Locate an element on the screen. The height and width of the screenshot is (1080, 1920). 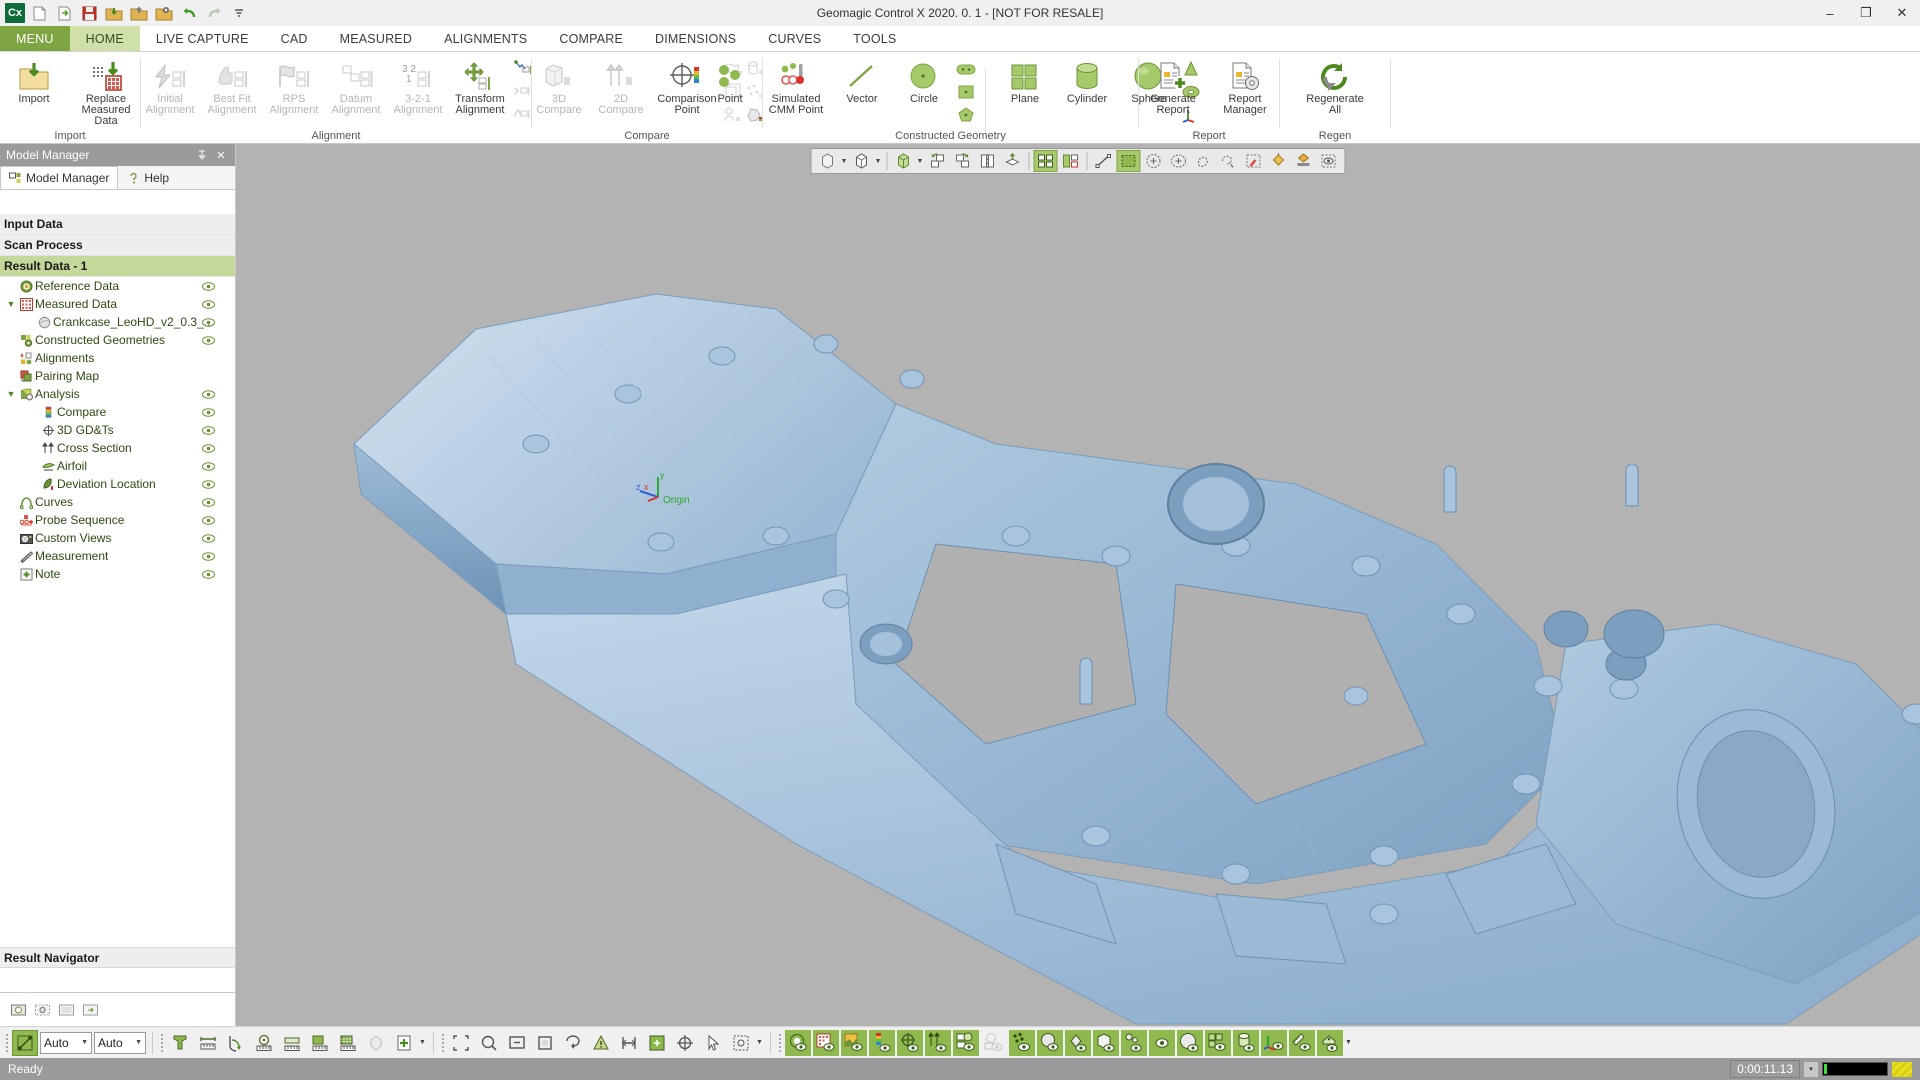
plane-button: Plane is located at coordinates (1025, 80).